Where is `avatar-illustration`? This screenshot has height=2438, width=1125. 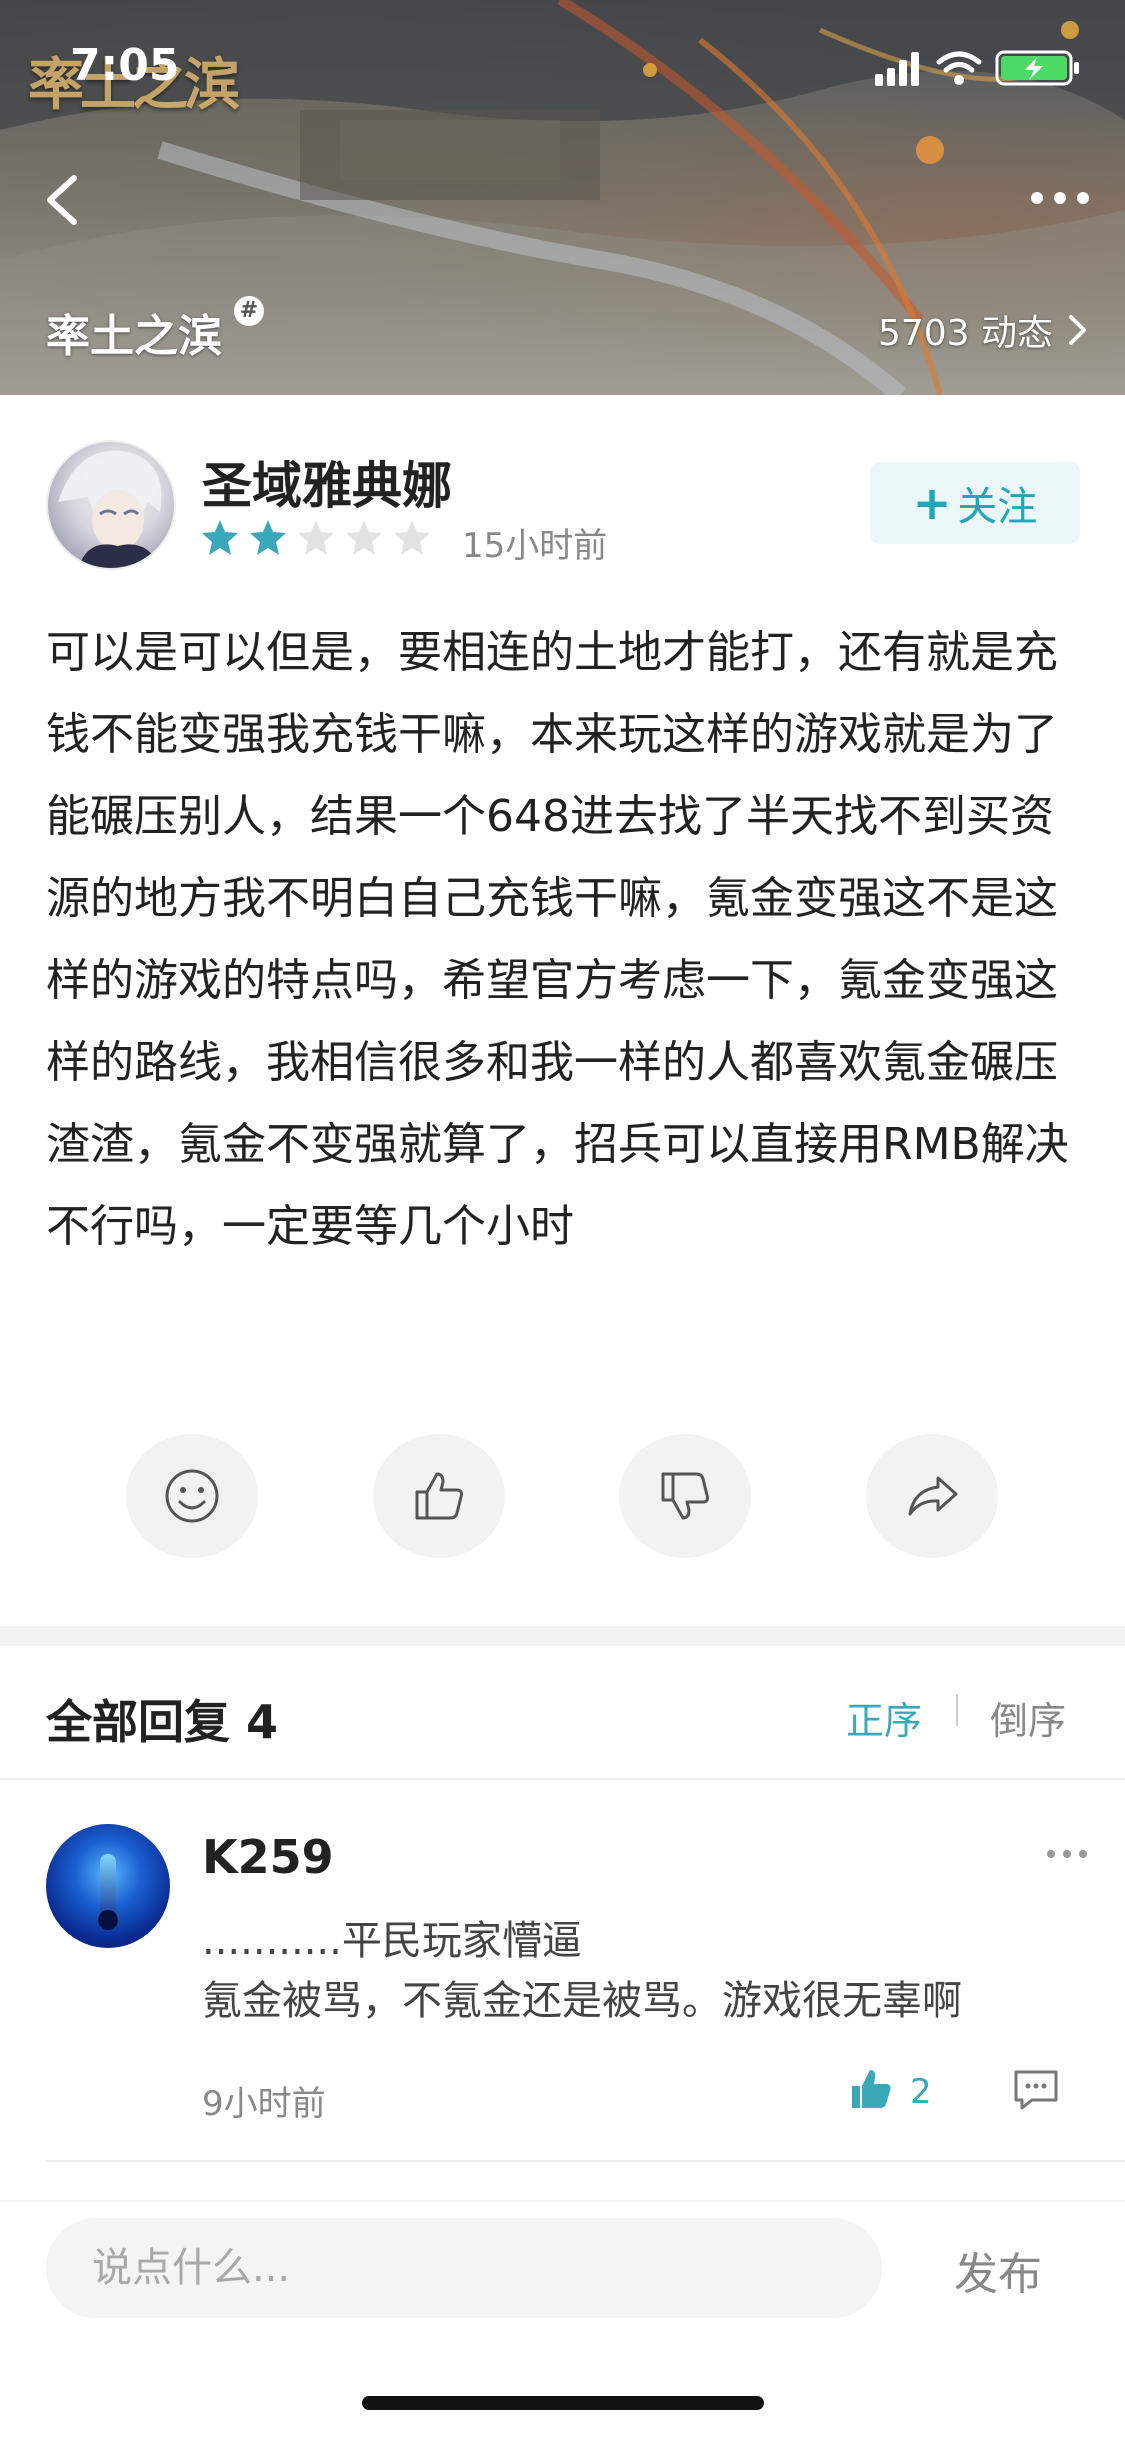
avatar-illustration is located at coordinates (110, 509).